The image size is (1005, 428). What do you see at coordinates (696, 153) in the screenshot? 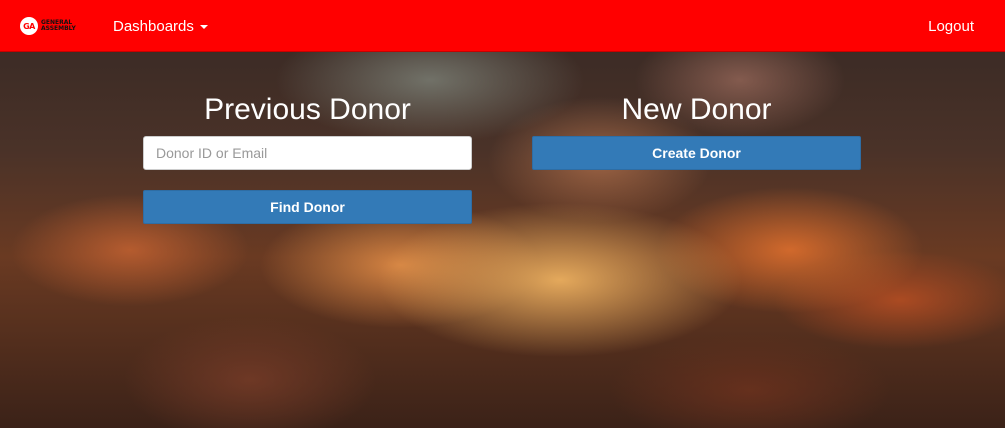
I see `create-donor-button: Create Donor` at bounding box center [696, 153].